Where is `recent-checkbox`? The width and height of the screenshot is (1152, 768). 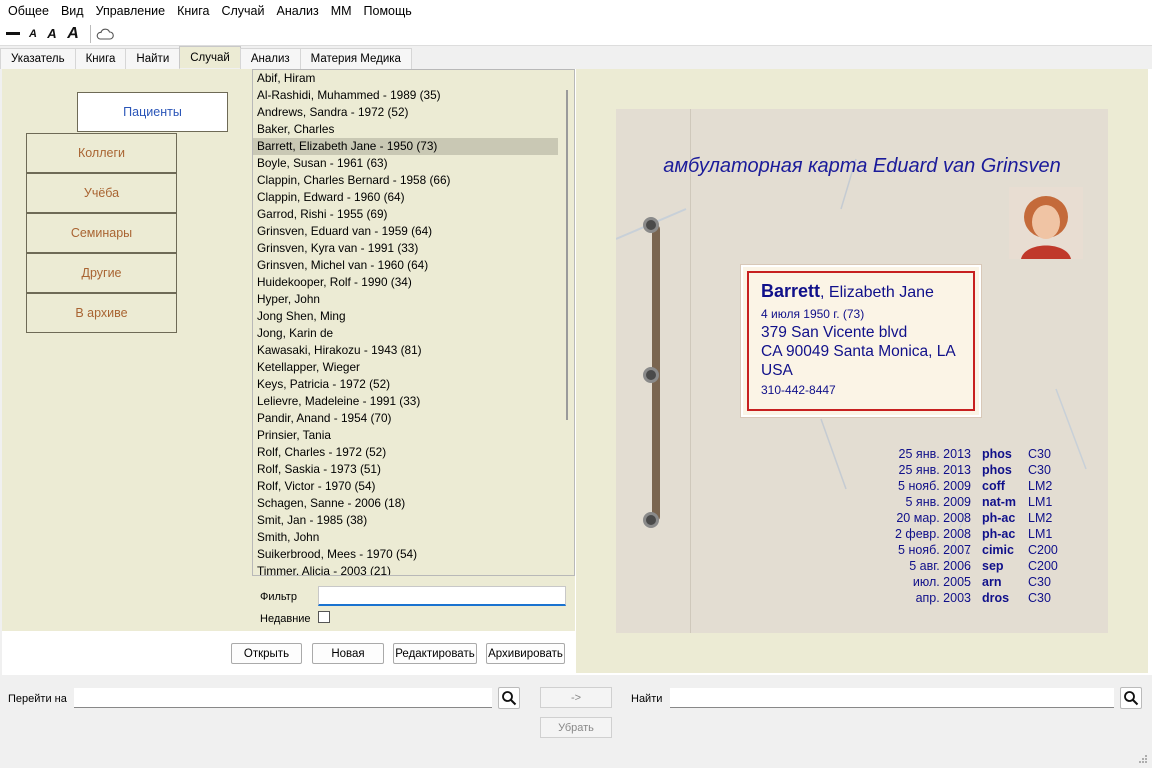 recent-checkbox is located at coordinates (324, 617).